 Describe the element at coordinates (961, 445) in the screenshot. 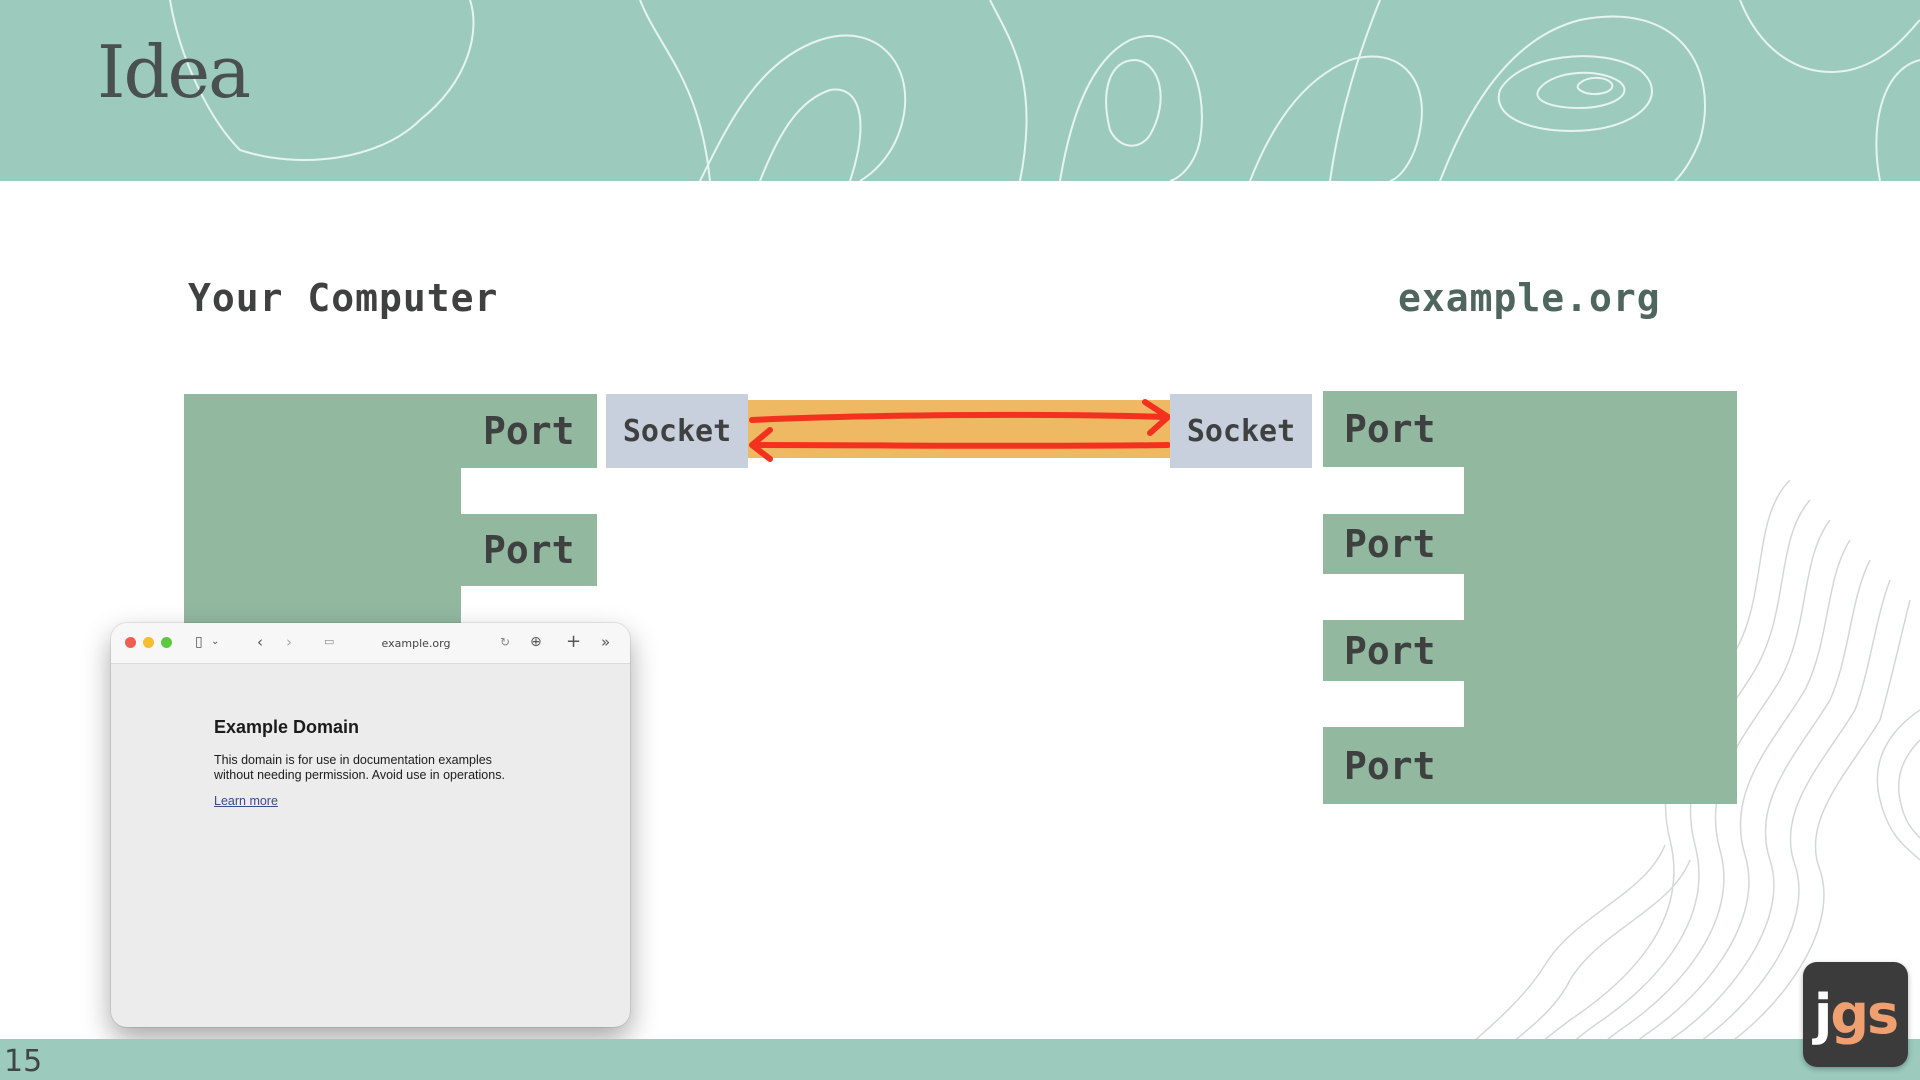

I see `arrow-left-icon` at that location.